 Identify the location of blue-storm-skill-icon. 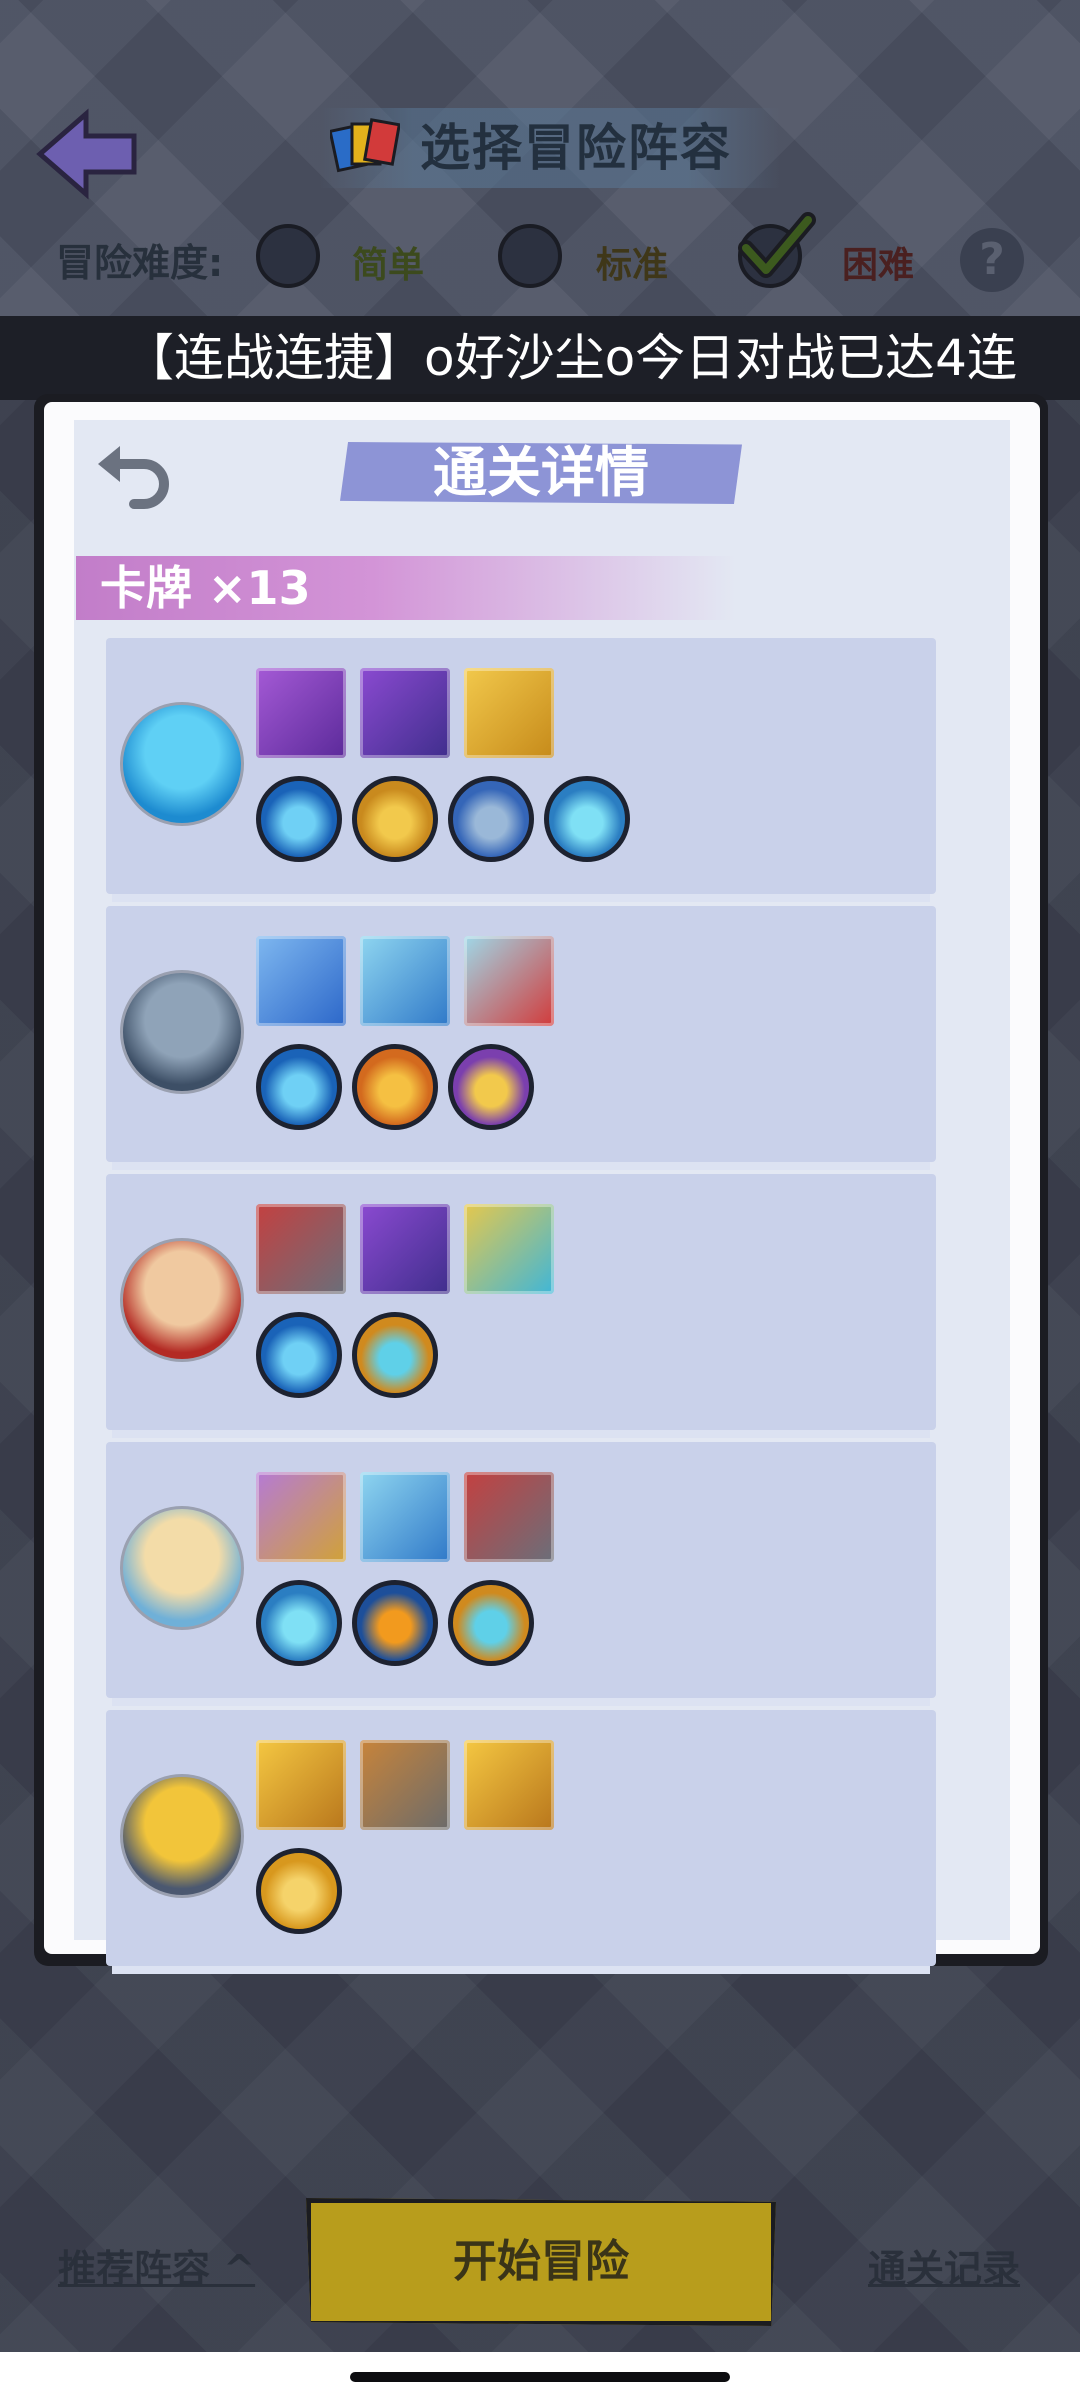
(491, 819).